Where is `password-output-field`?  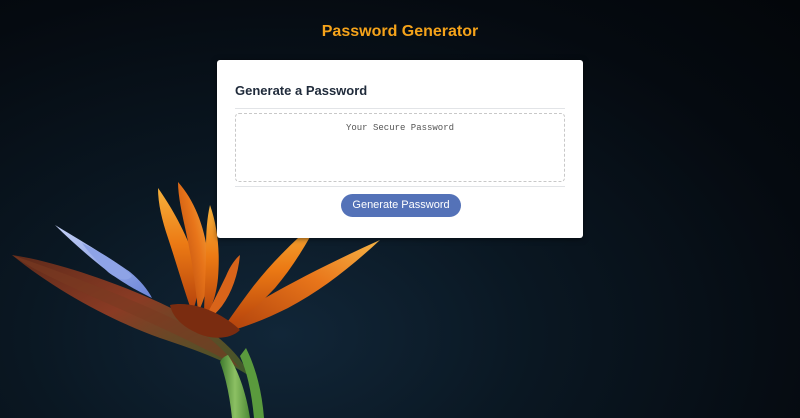
password-output-field is located at coordinates (400, 147).